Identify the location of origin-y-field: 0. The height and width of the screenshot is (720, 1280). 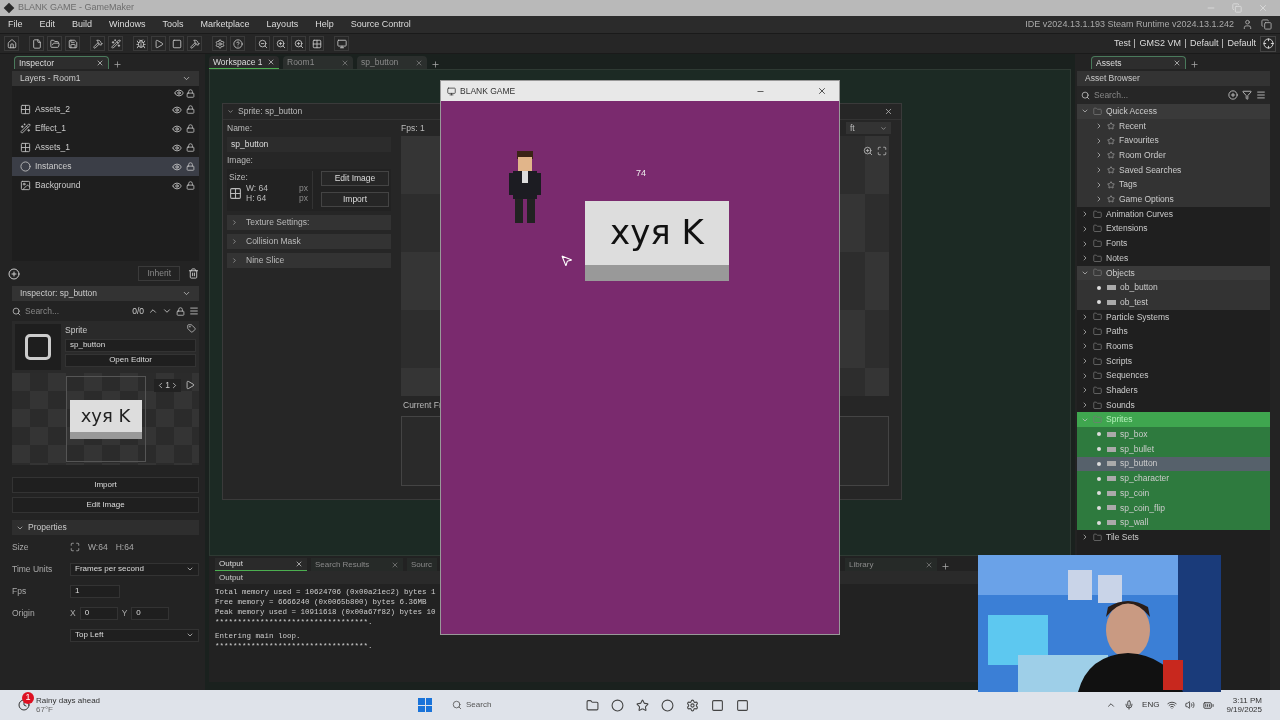
(150, 613).